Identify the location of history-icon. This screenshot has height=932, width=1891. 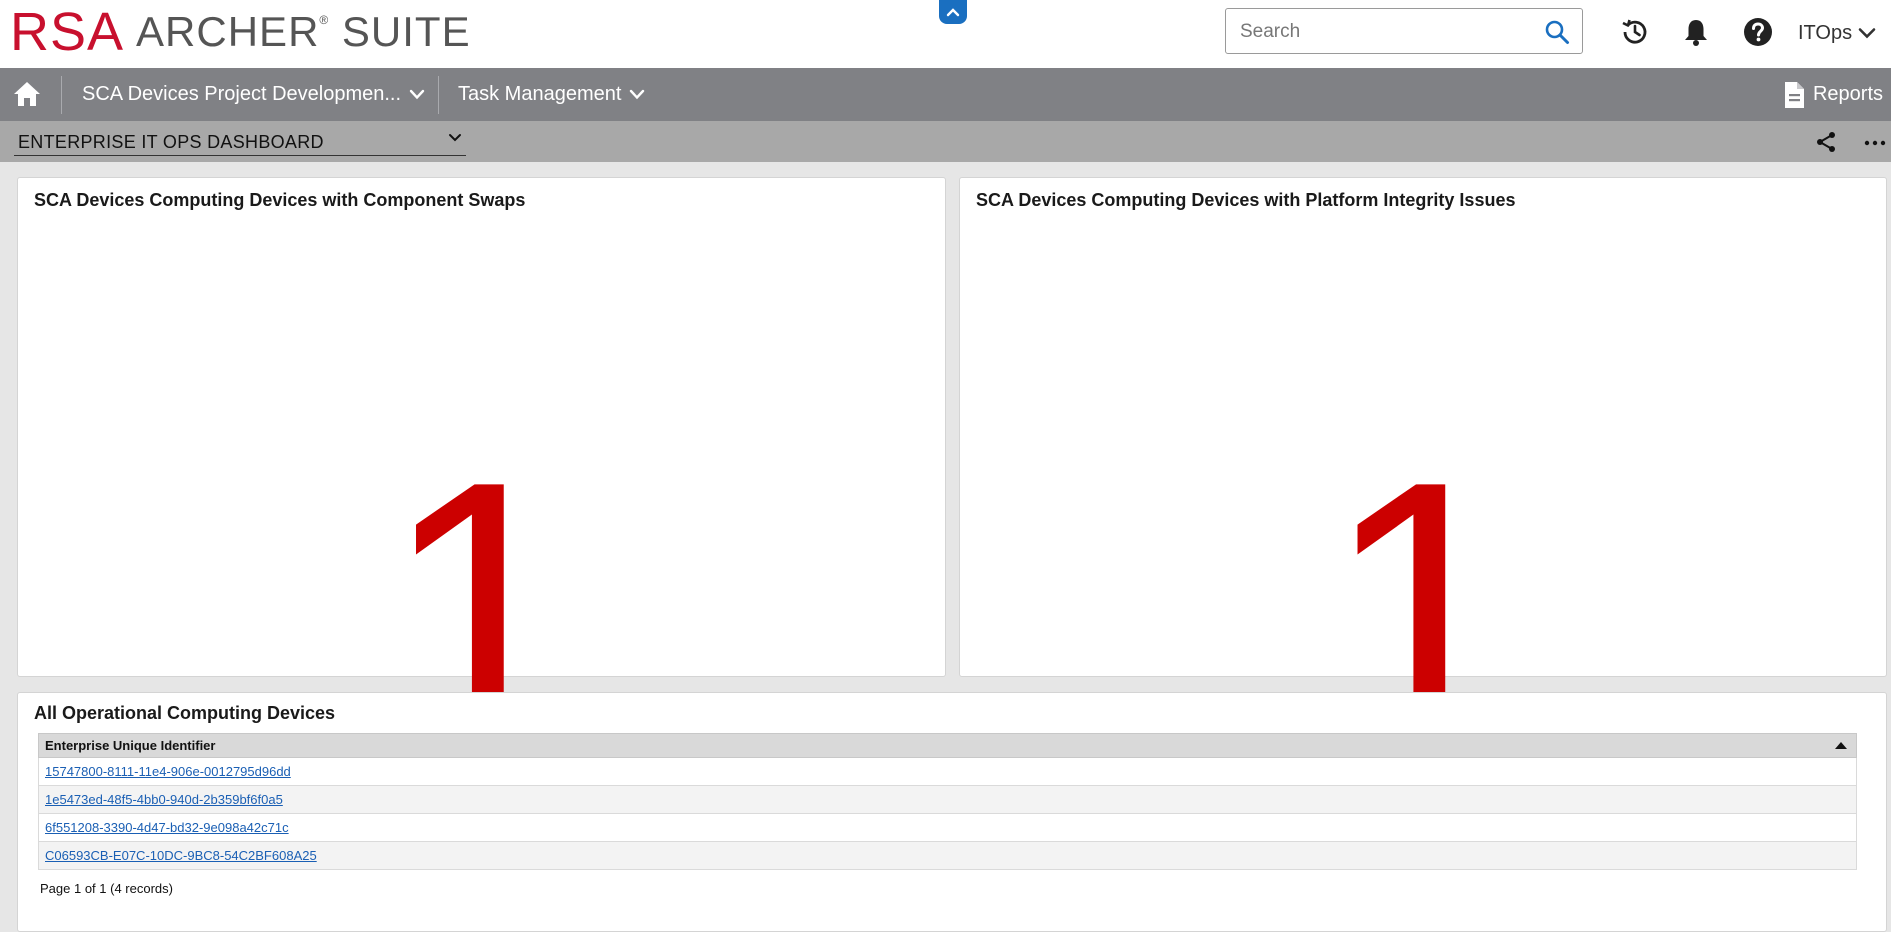
(1634, 31).